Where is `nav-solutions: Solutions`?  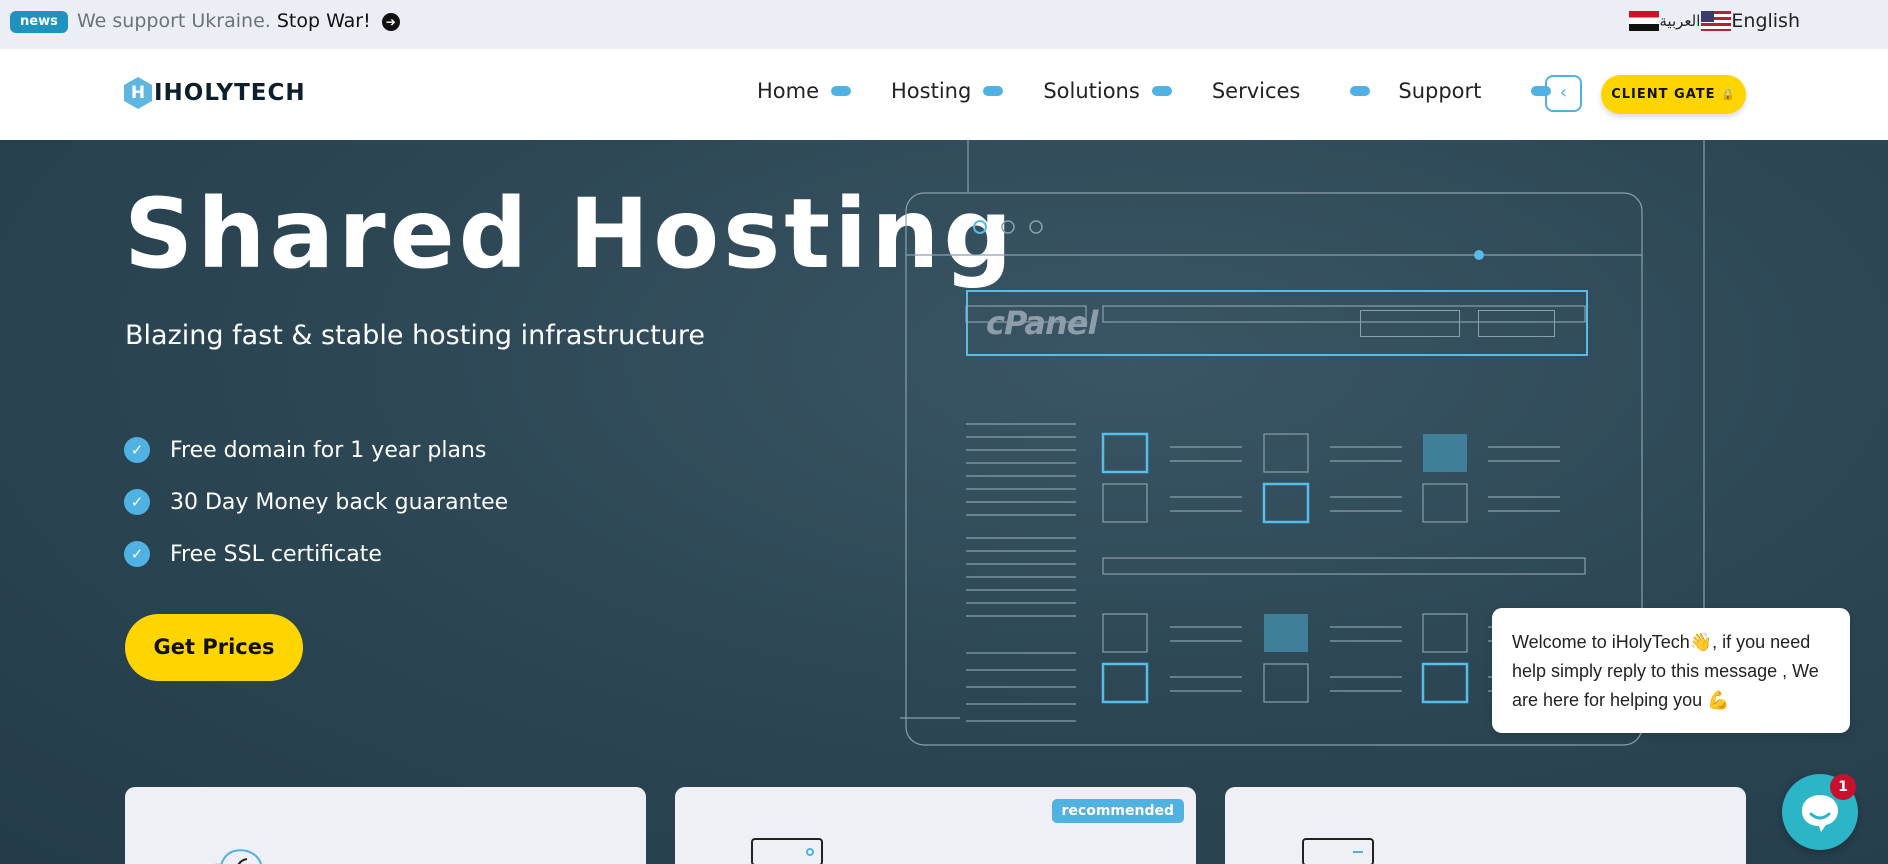 nav-solutions: Solutions is located at coordinates (1107, 91).